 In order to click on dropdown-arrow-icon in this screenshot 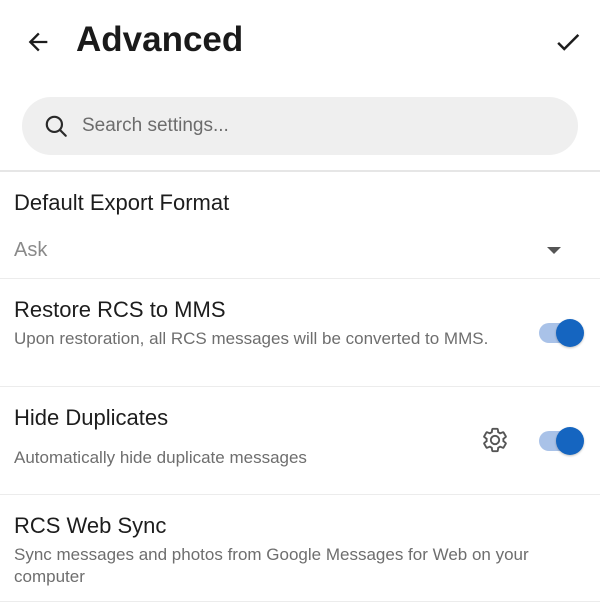, I will do `click(554, 250)`.